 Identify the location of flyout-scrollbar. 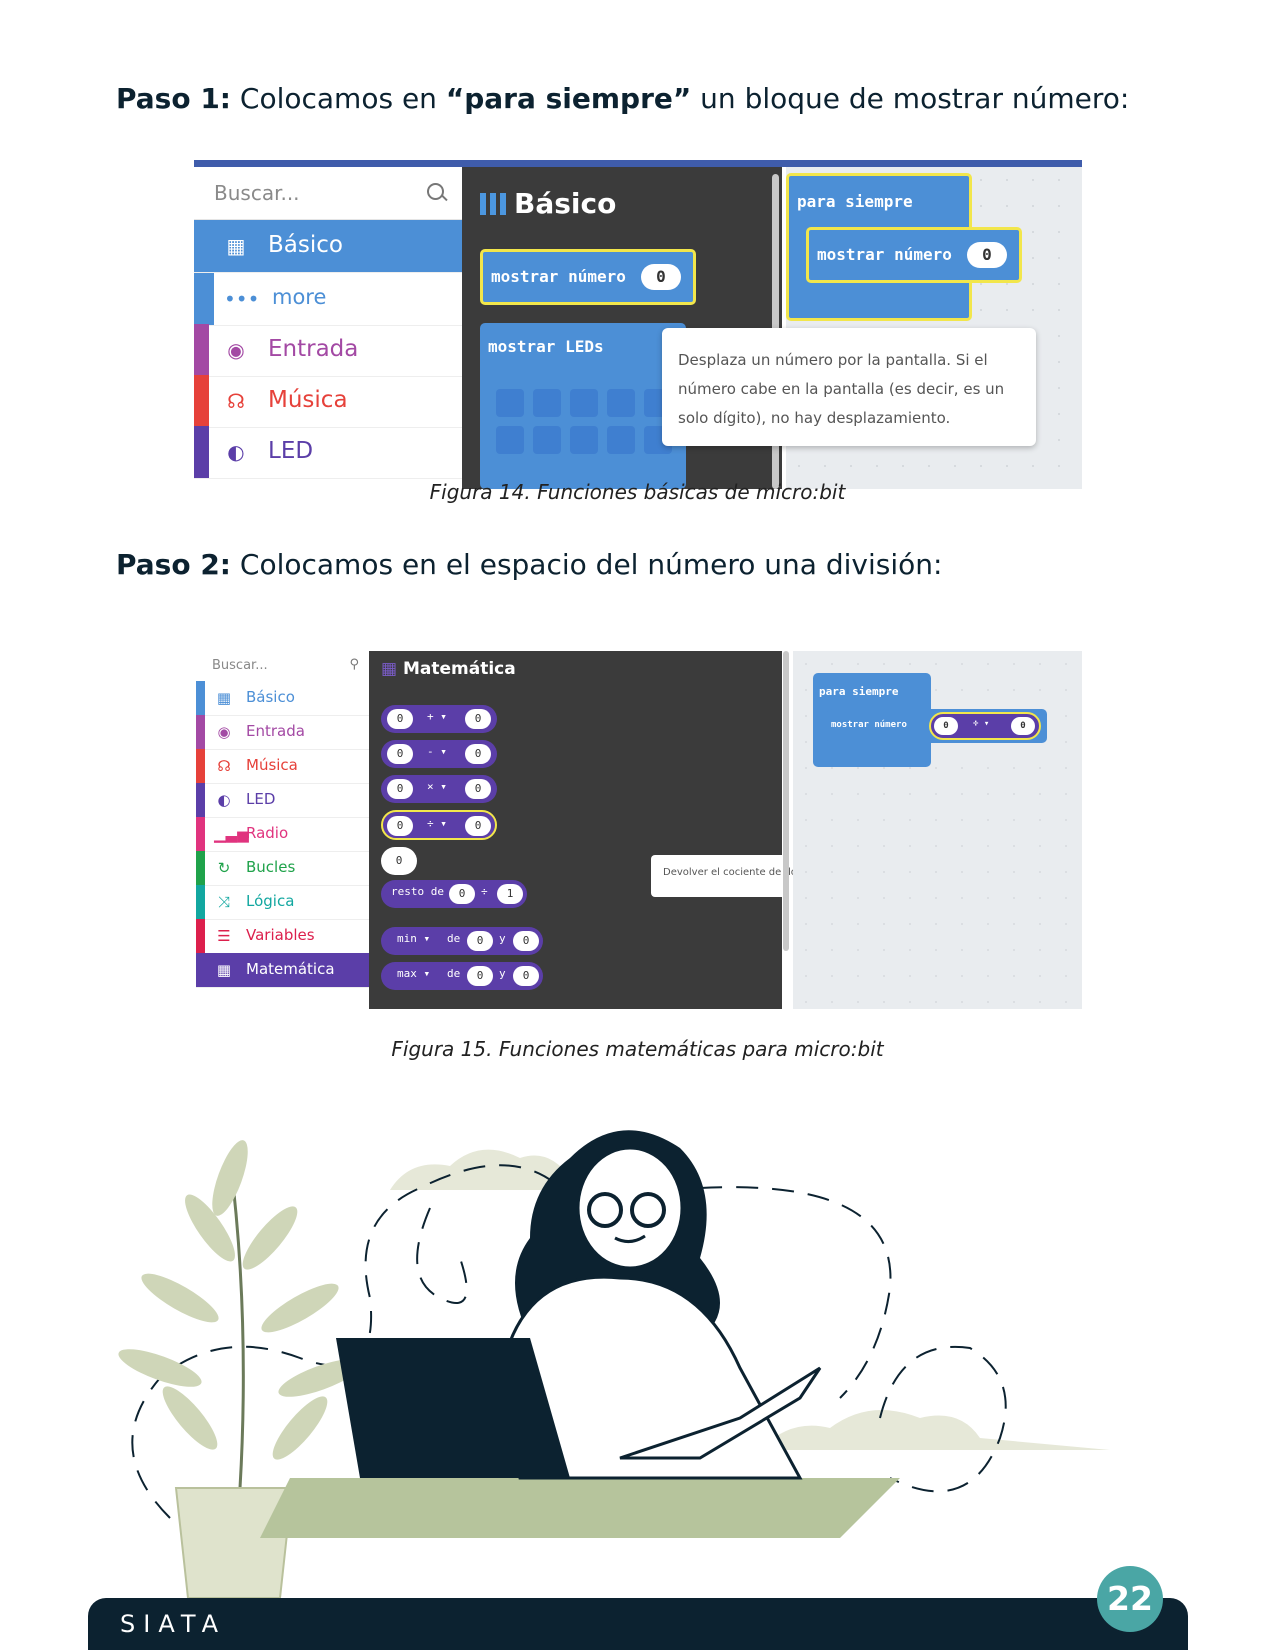
(786, 801).